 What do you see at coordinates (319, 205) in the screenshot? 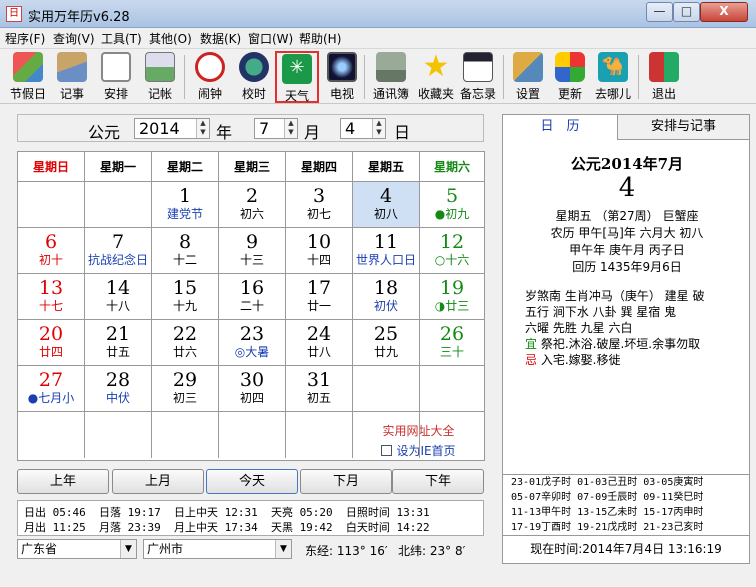
I see `day-cell-3: 3 初七` at bounding box center [319, 205].